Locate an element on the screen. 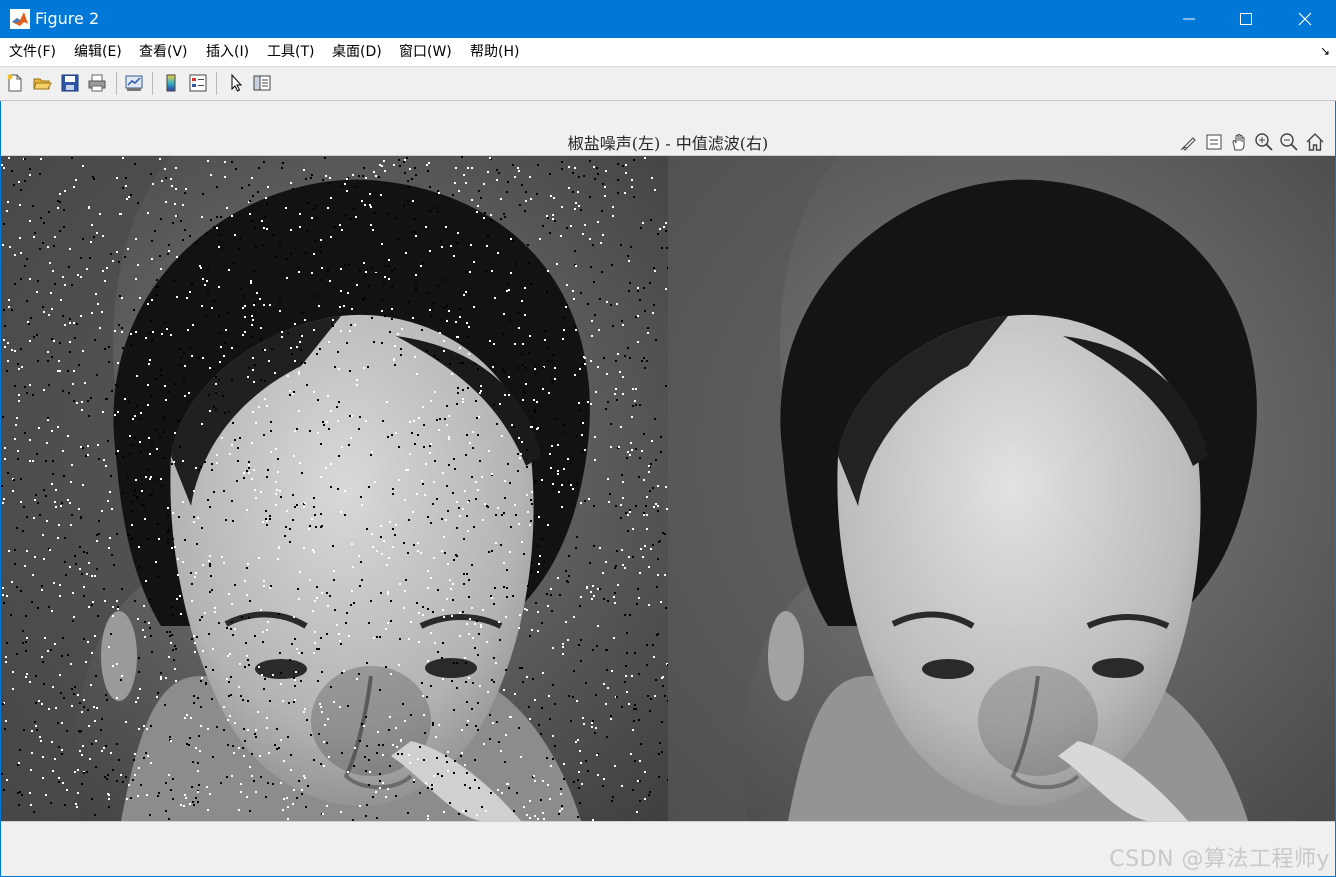 This screenshot has height=877, width=1336. menu-window: 窗口(W) is located at coordinates (425, 52).